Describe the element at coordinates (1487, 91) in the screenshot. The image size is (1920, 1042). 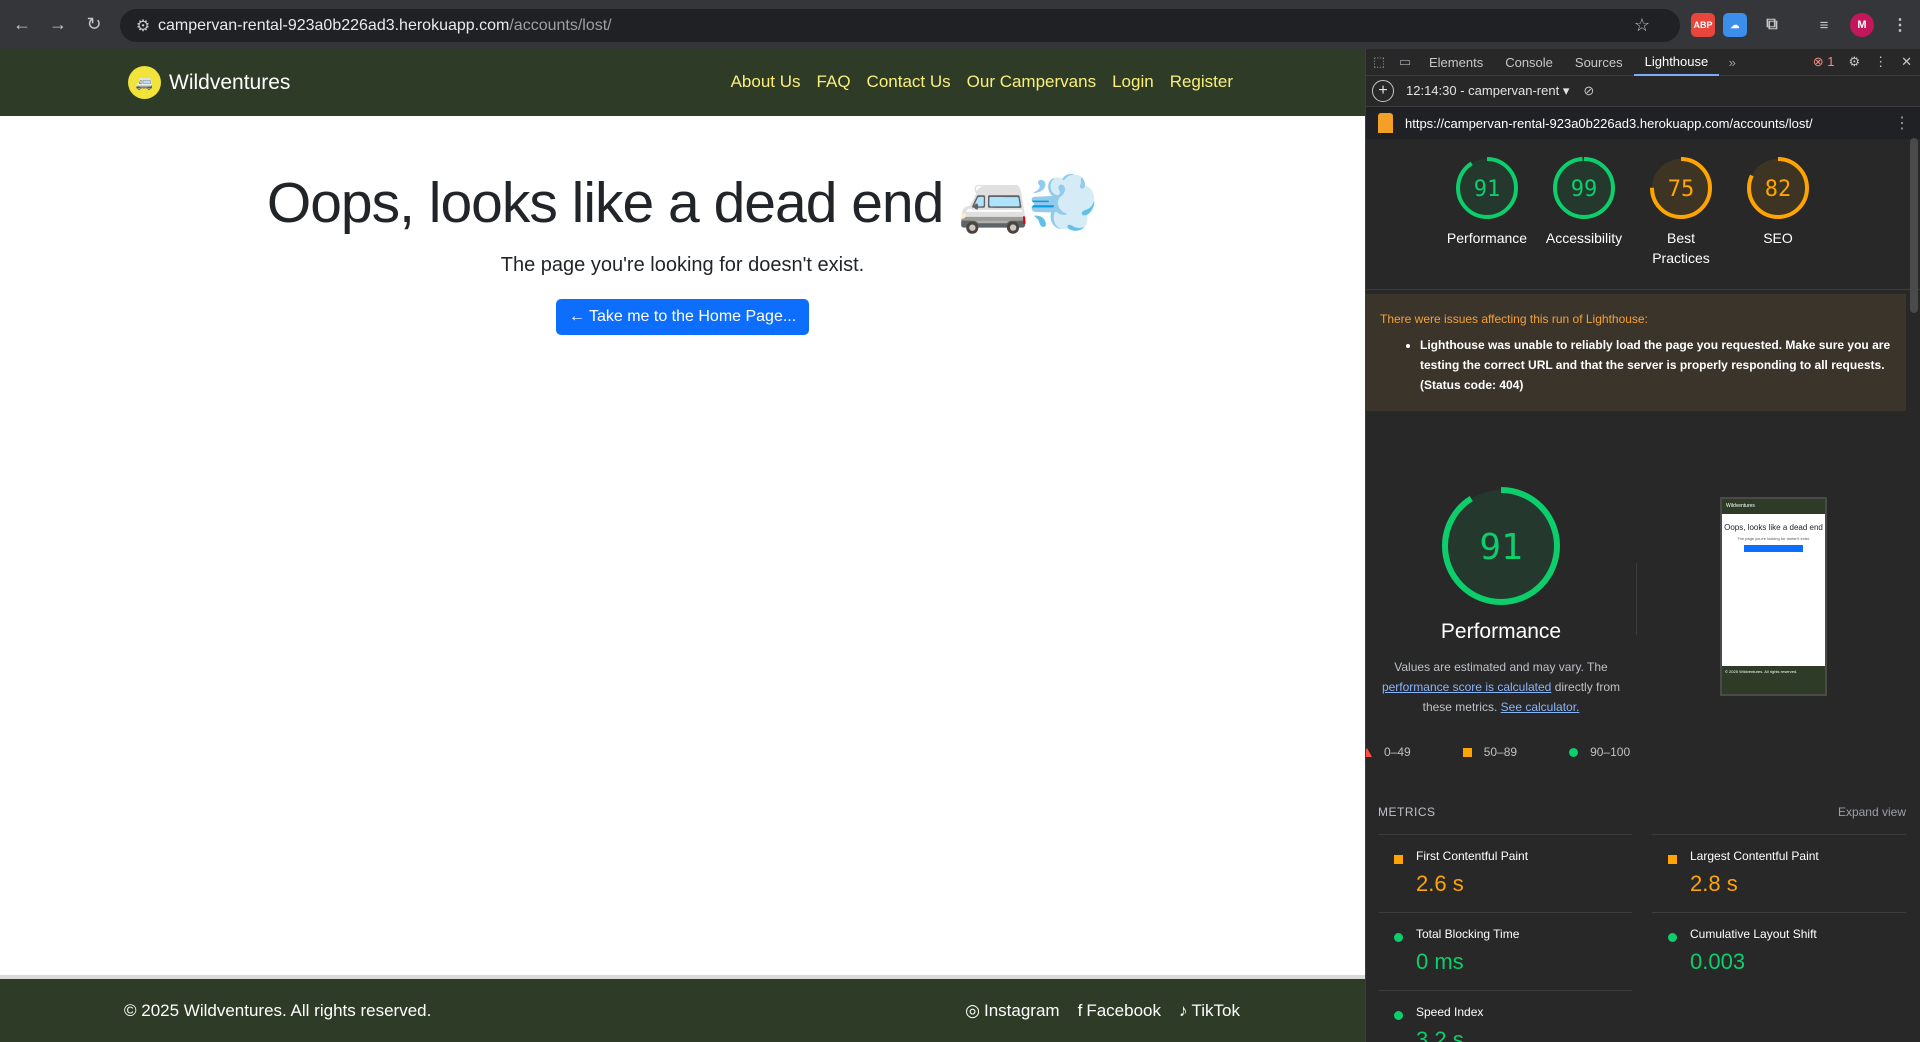
I see `report-selector: 12:14:30 - campervan-rent ▾` at that location.